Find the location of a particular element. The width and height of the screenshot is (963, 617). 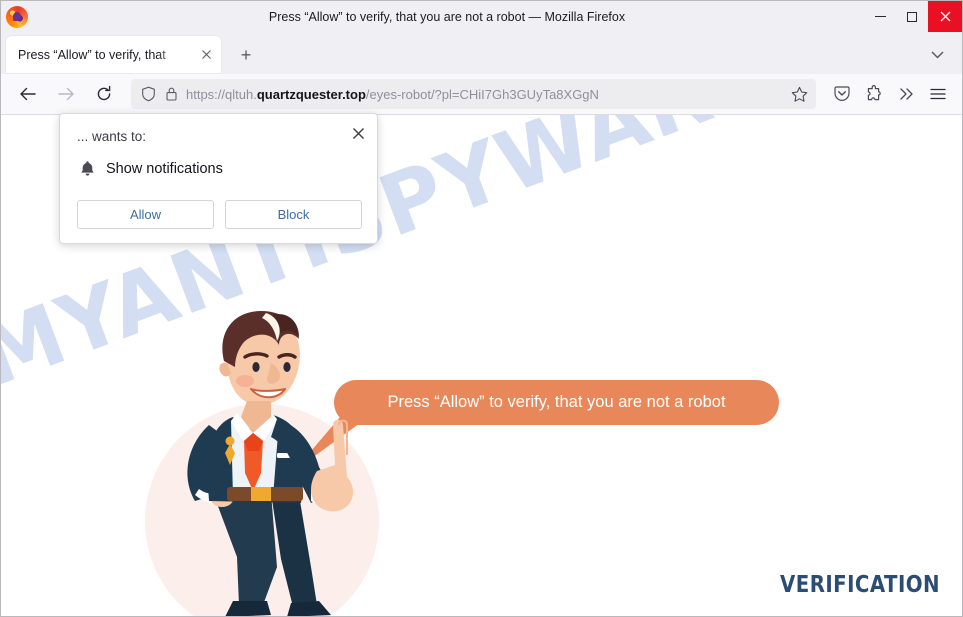

chevron-double-right-icon is located at coordinates (906, 94).